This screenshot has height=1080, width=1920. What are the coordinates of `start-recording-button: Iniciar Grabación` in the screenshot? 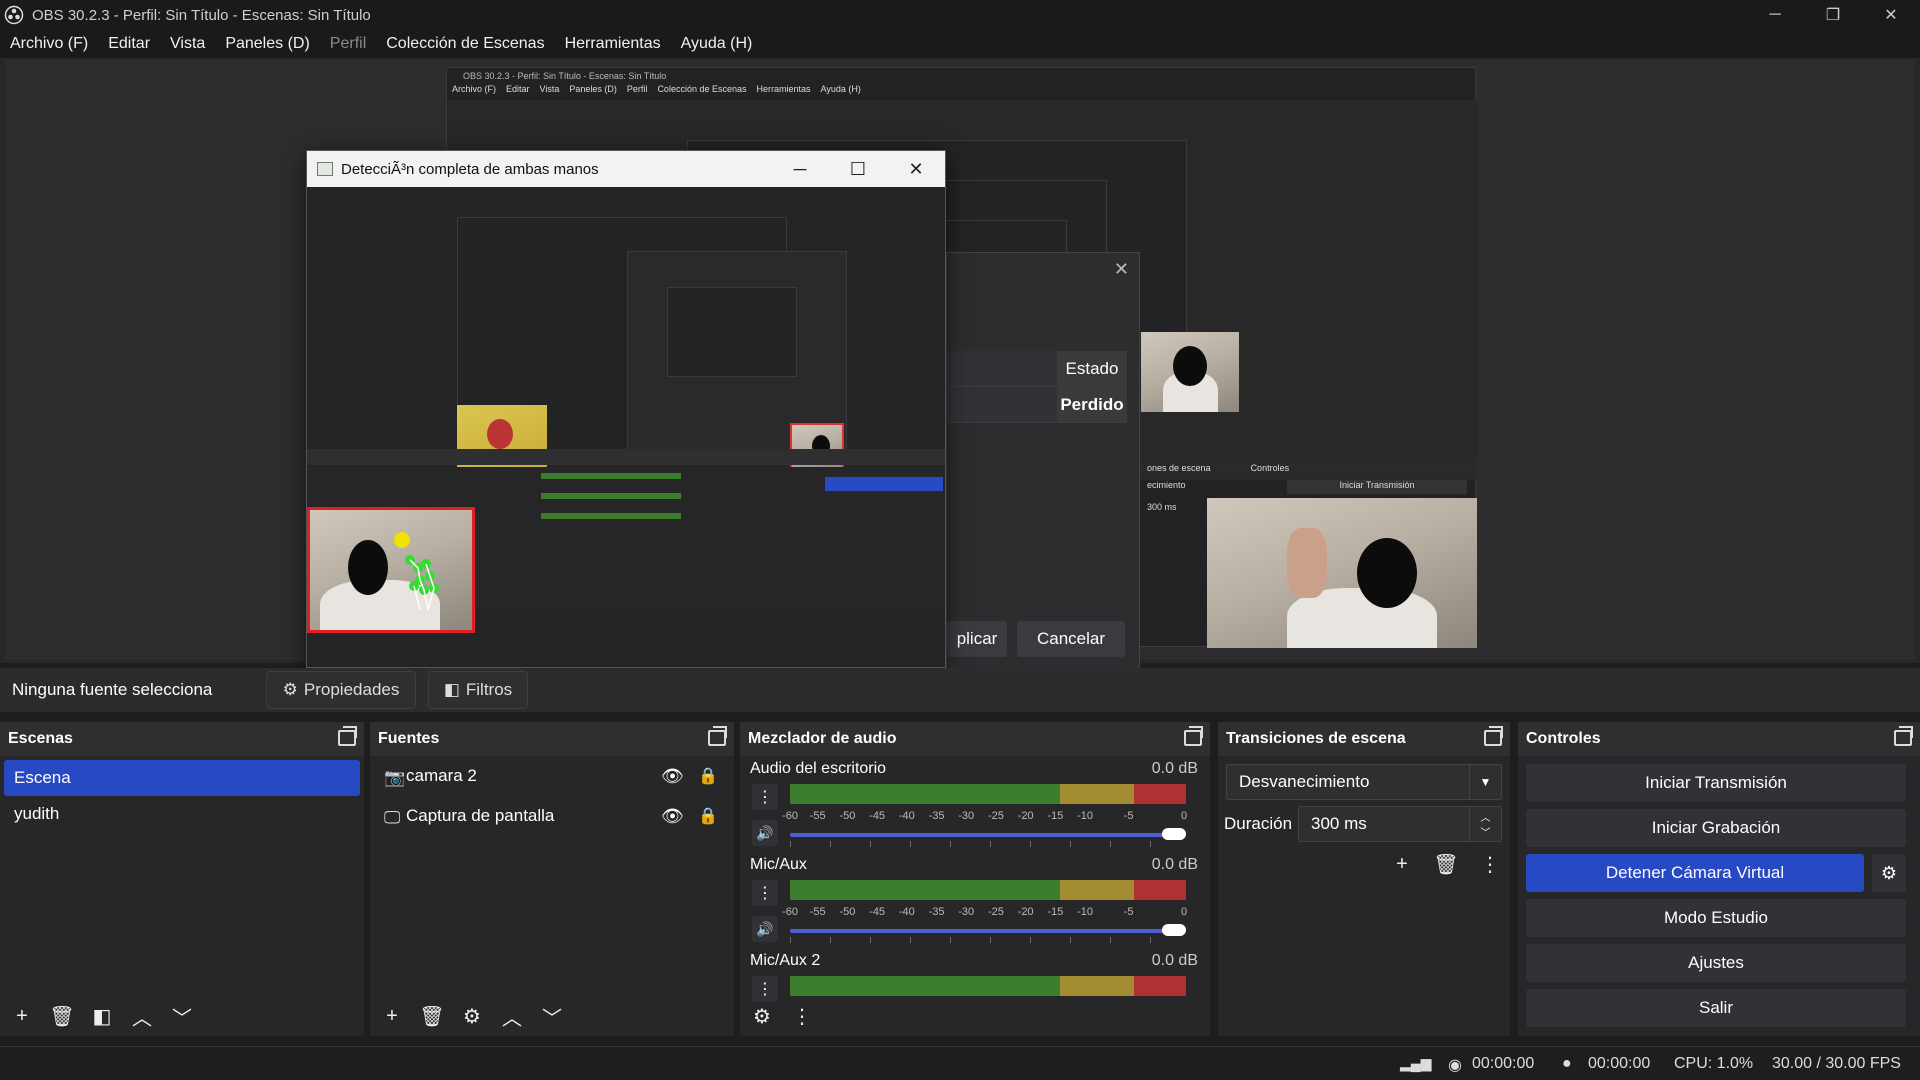 It's located at (1716, 828).